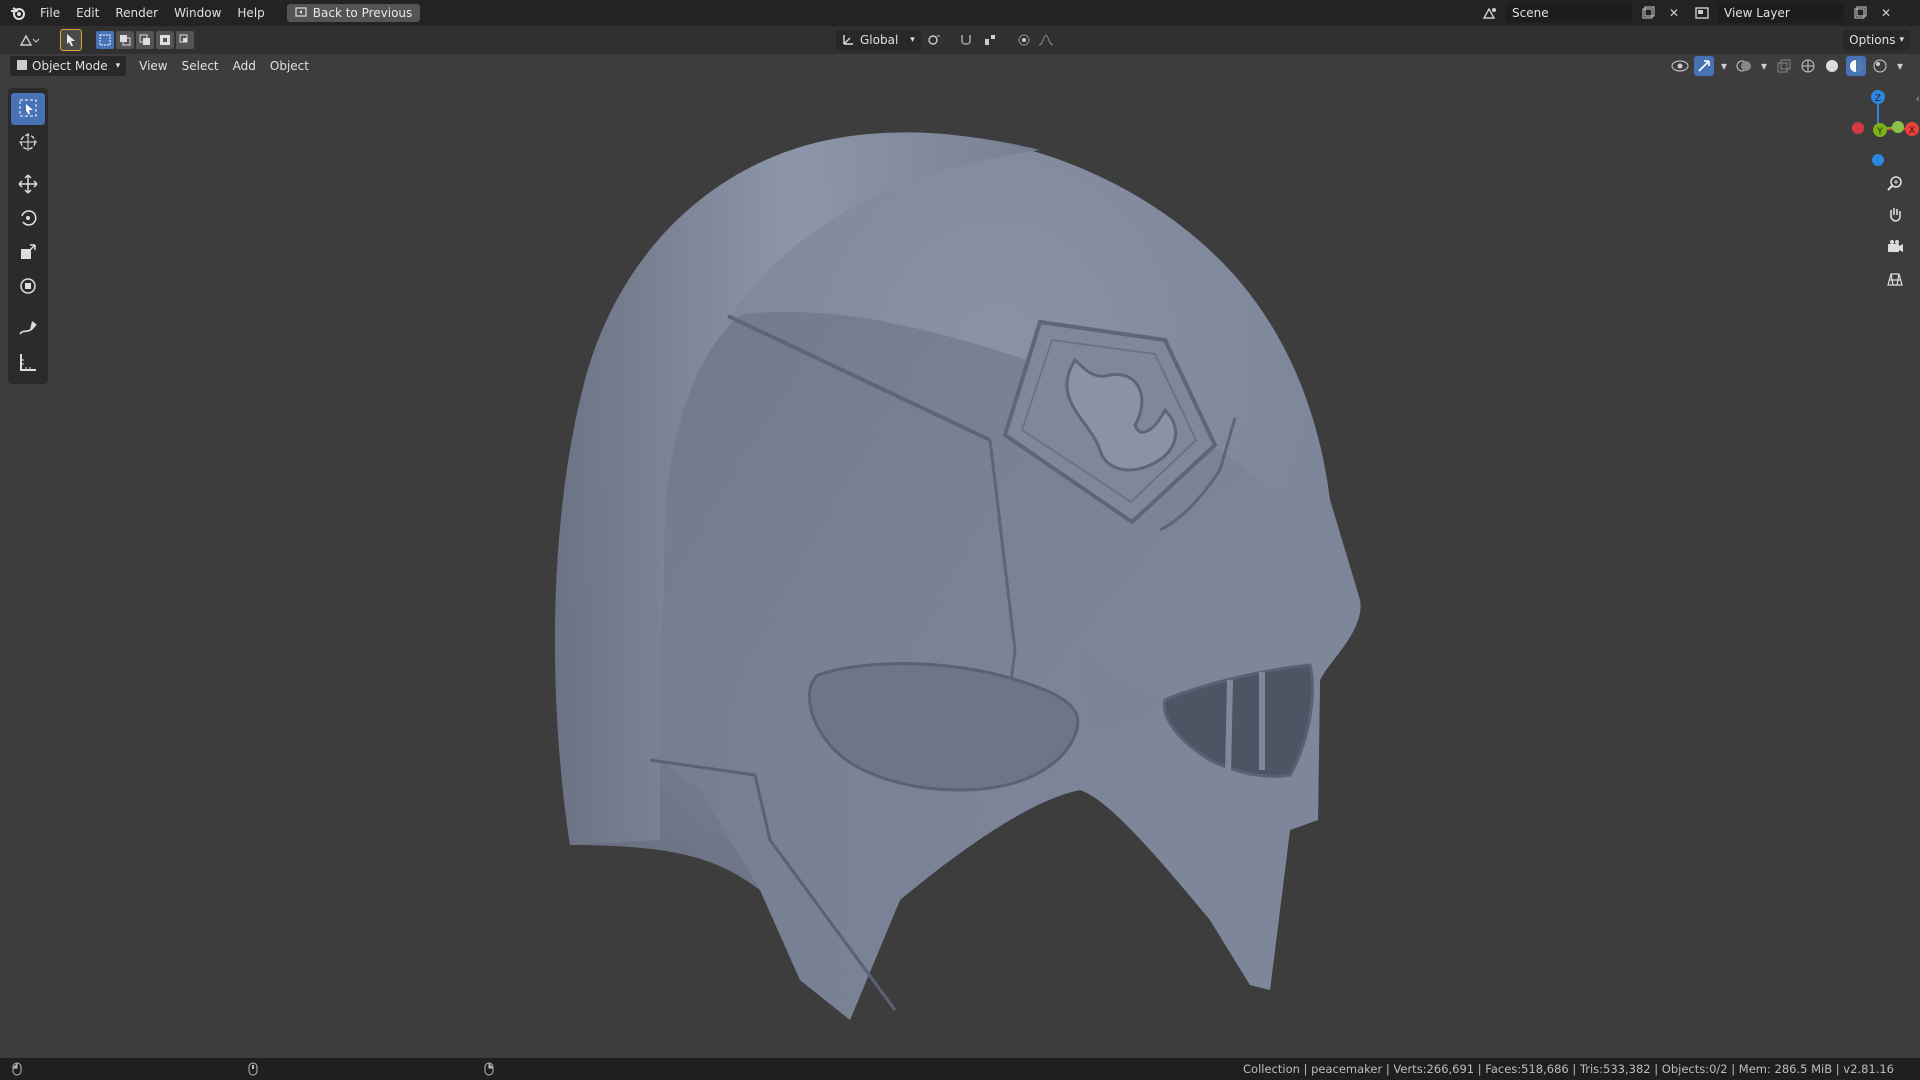 This screenshot has height=1080, width=1920. I want to click on tool-scale, so click(28, 253).